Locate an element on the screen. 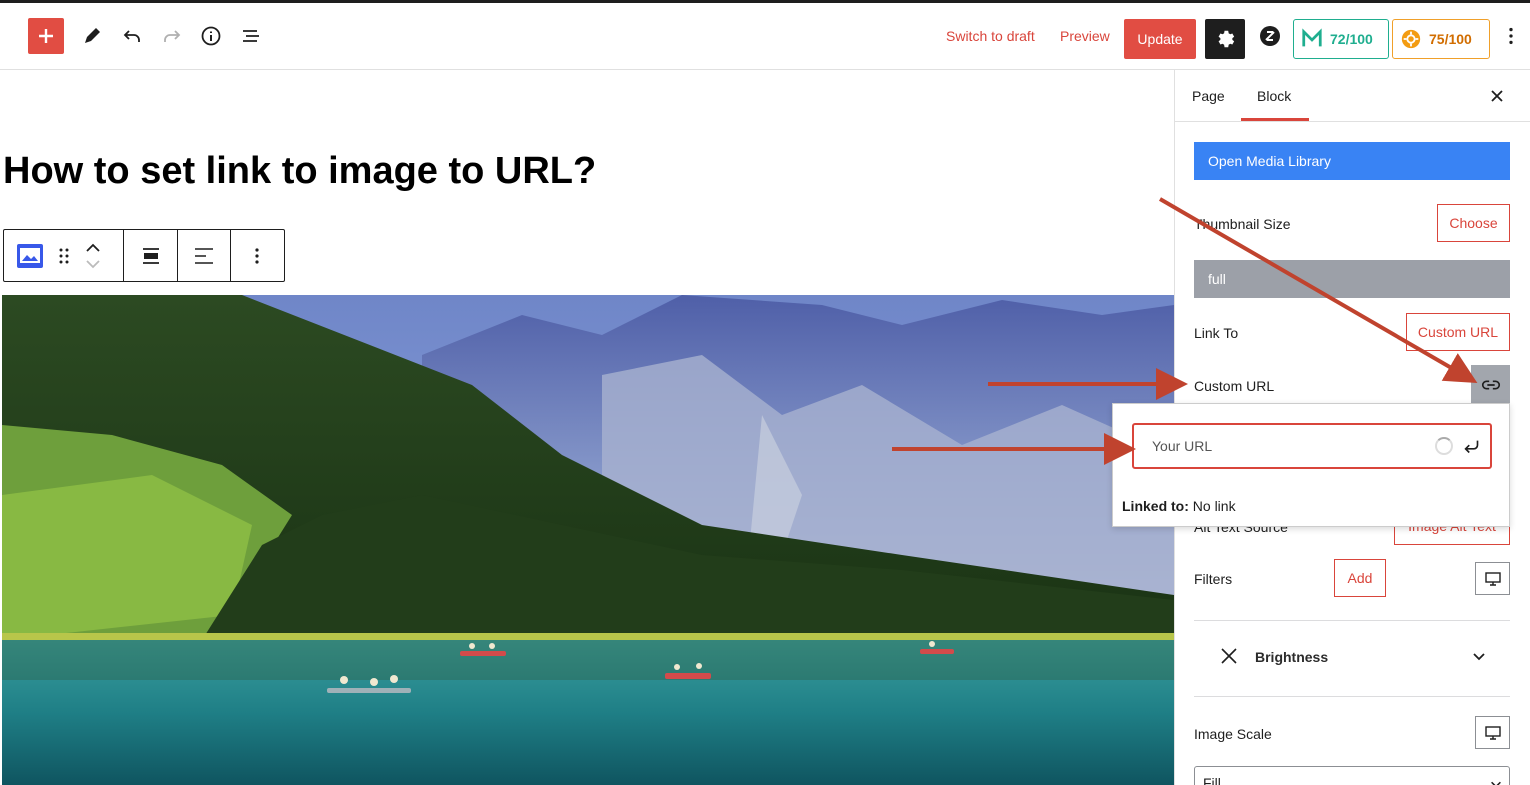 The height and width of the screenshot is (785, 1530). post-title: How to set link to image to URL? is located at coordinates (299, 171).